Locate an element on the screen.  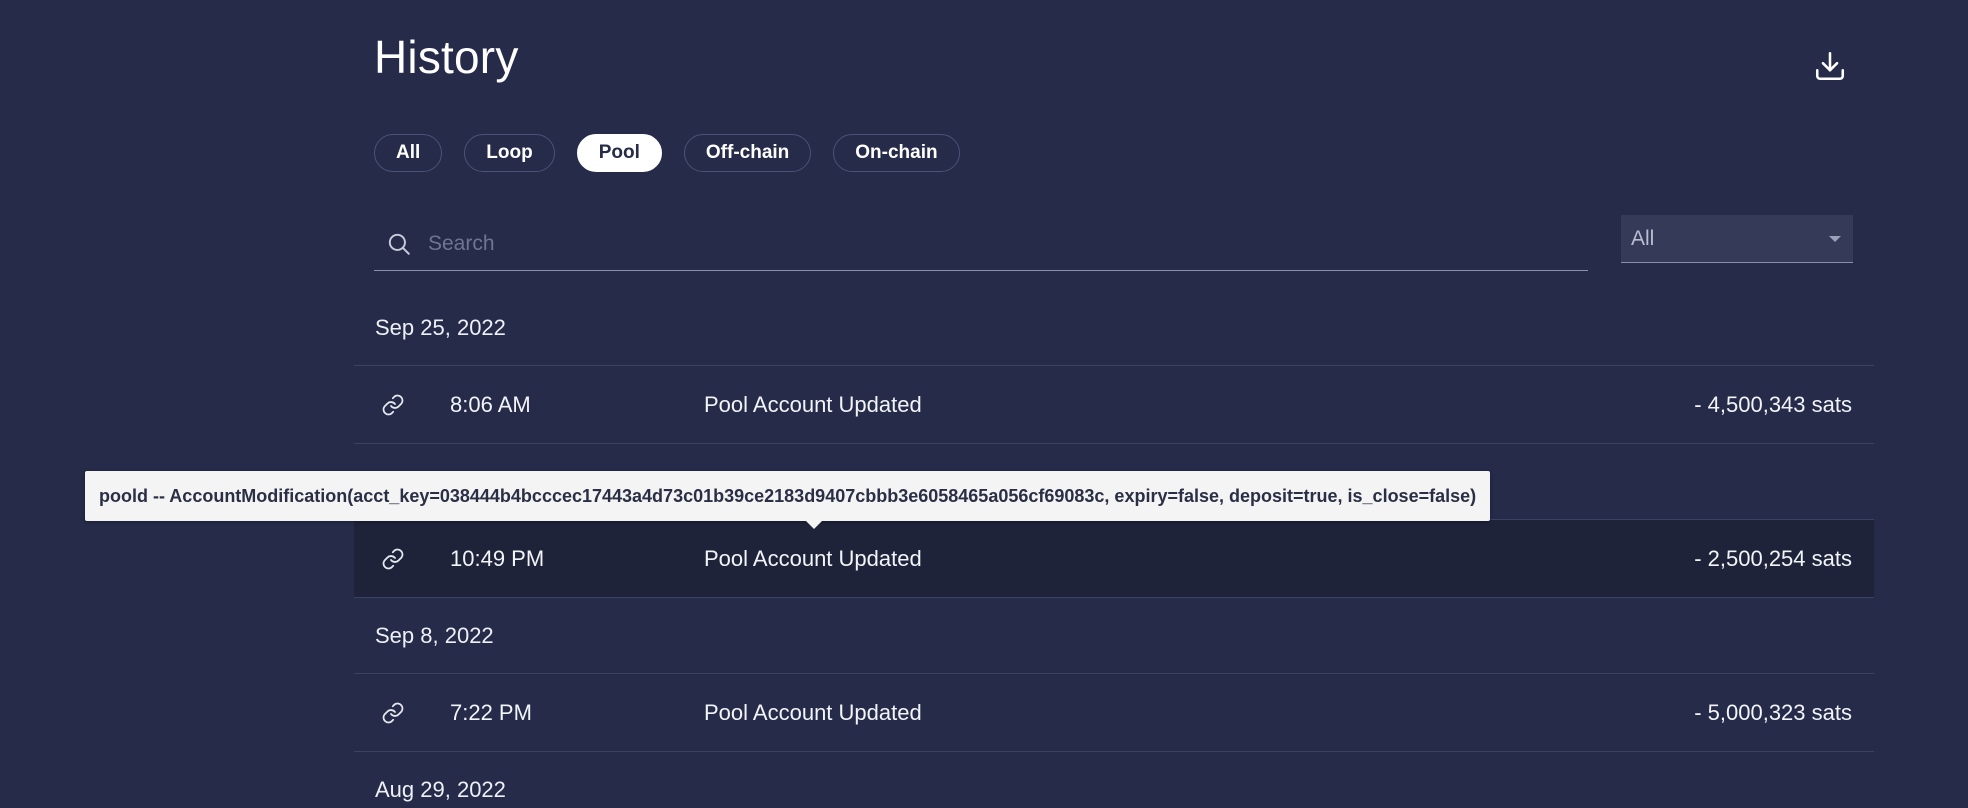
download-icon is located at coordinates (1830, 66).